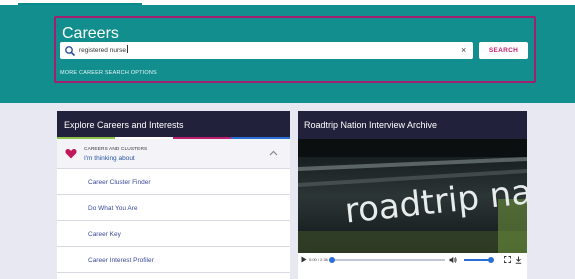 This screenshot has width=575, height=279. What do you see at coordinates (332, 260) in the screenshot?
I see `video-progress-knob` at bounding box center [332, 260].